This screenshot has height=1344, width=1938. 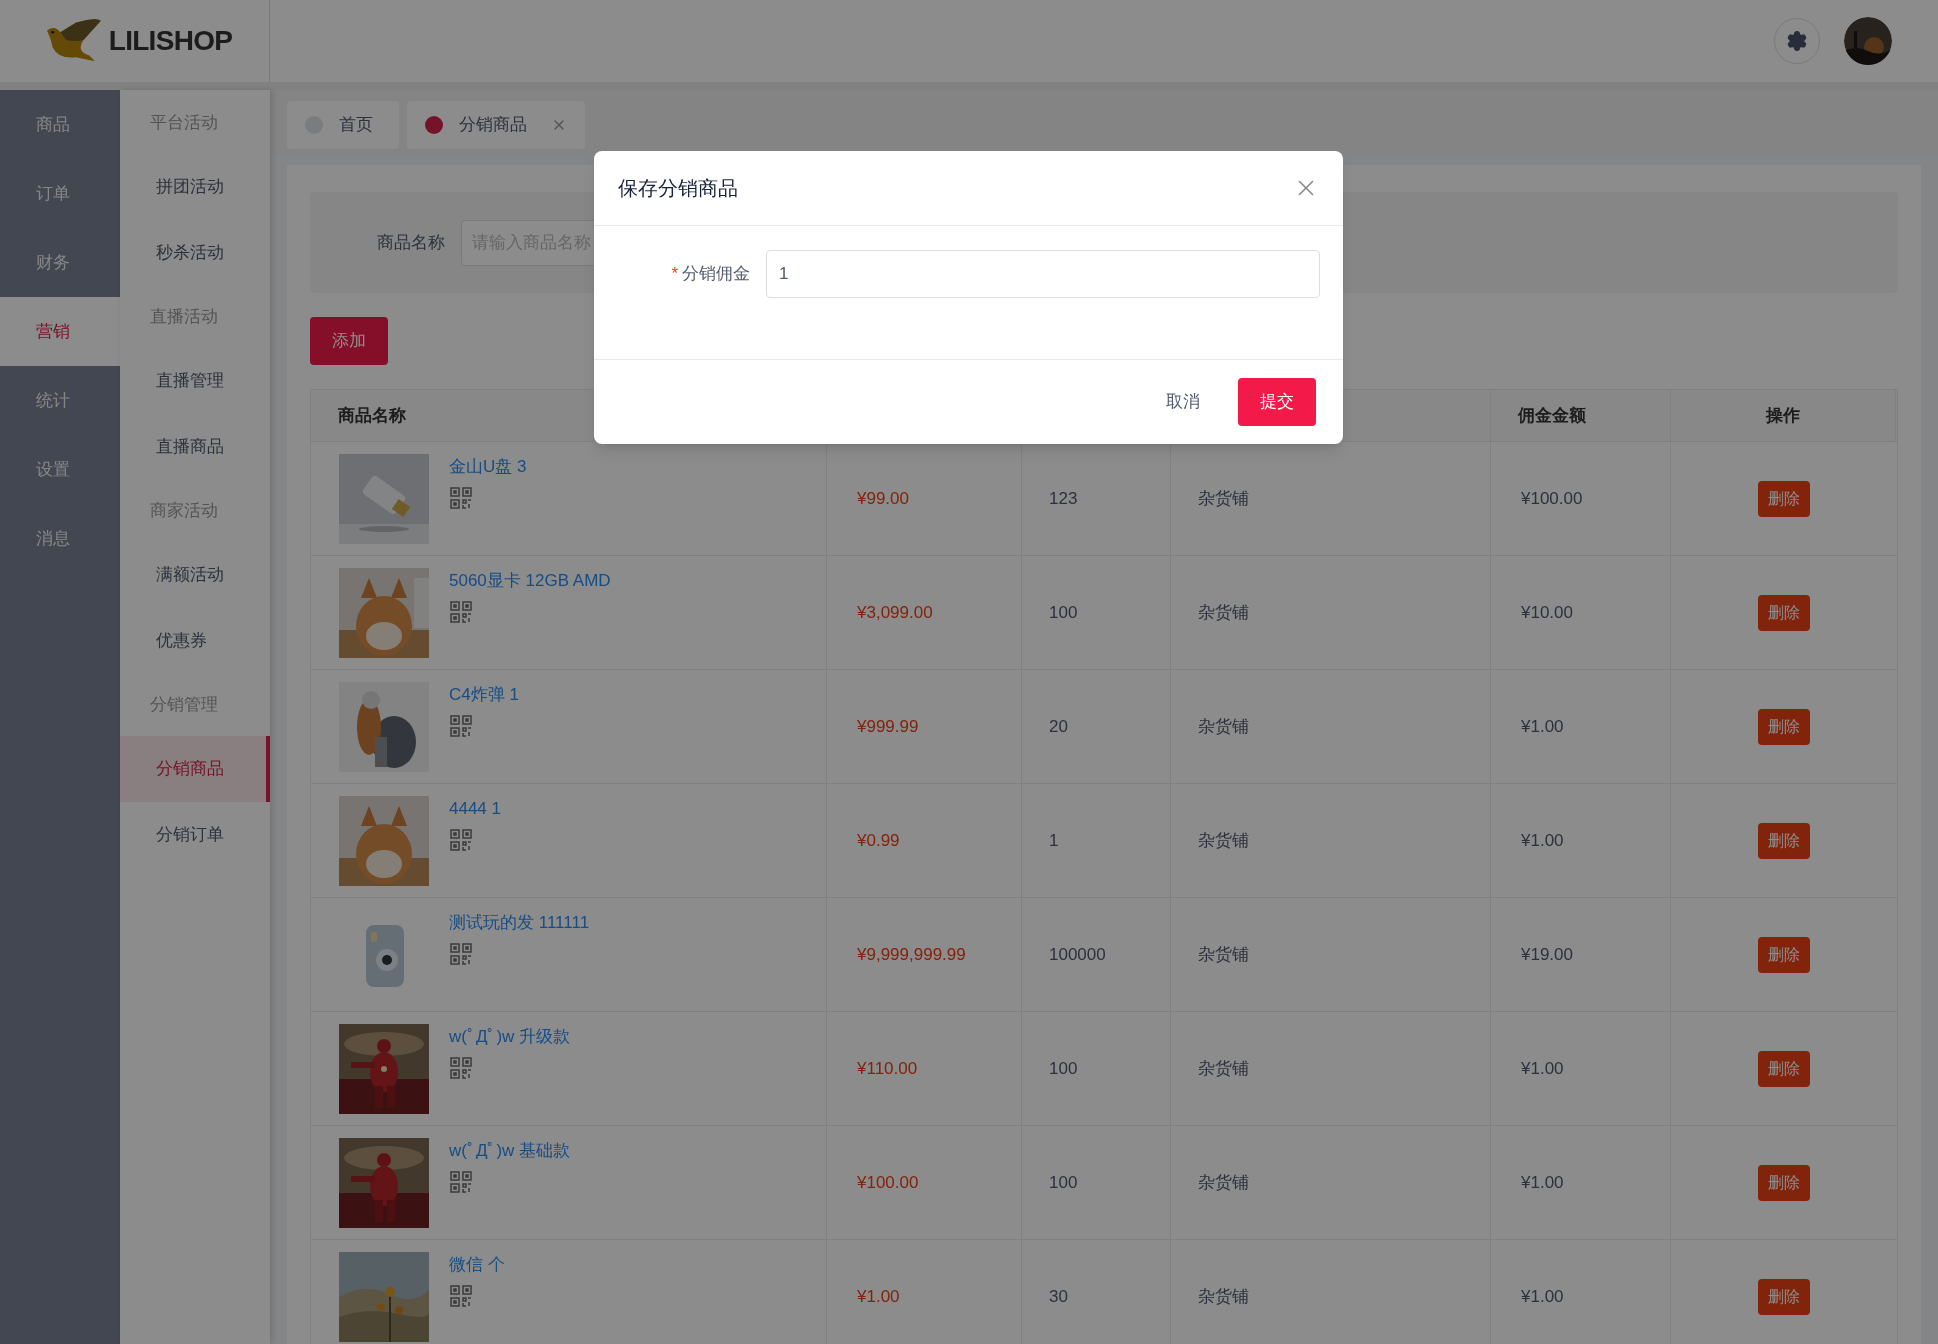 What do you see at coordinates (1058, 1296) in the screenshot?
I see `stock-text: 30` at bounding box center [1058, 1296].